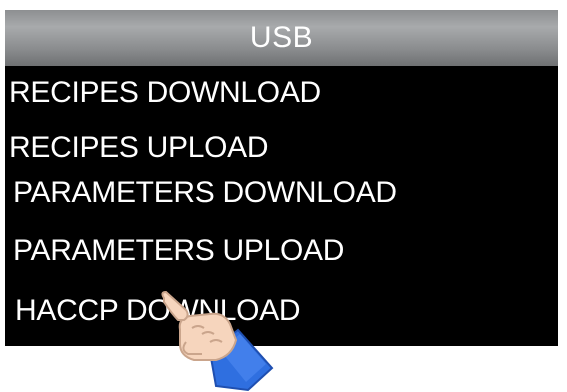  What do you see at coordinates (139, 148) in the screenshot?
I see `menu-item-recipes-upload: RECIPES UPLOAD` at bounding box center [139, 148].